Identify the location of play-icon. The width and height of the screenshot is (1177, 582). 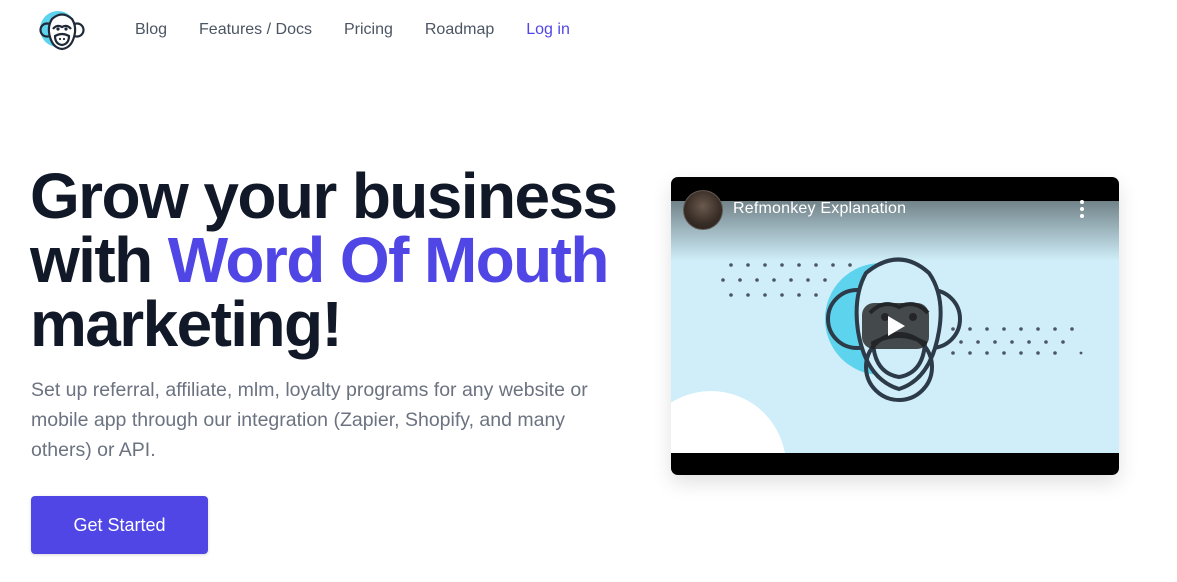
(896, 326).